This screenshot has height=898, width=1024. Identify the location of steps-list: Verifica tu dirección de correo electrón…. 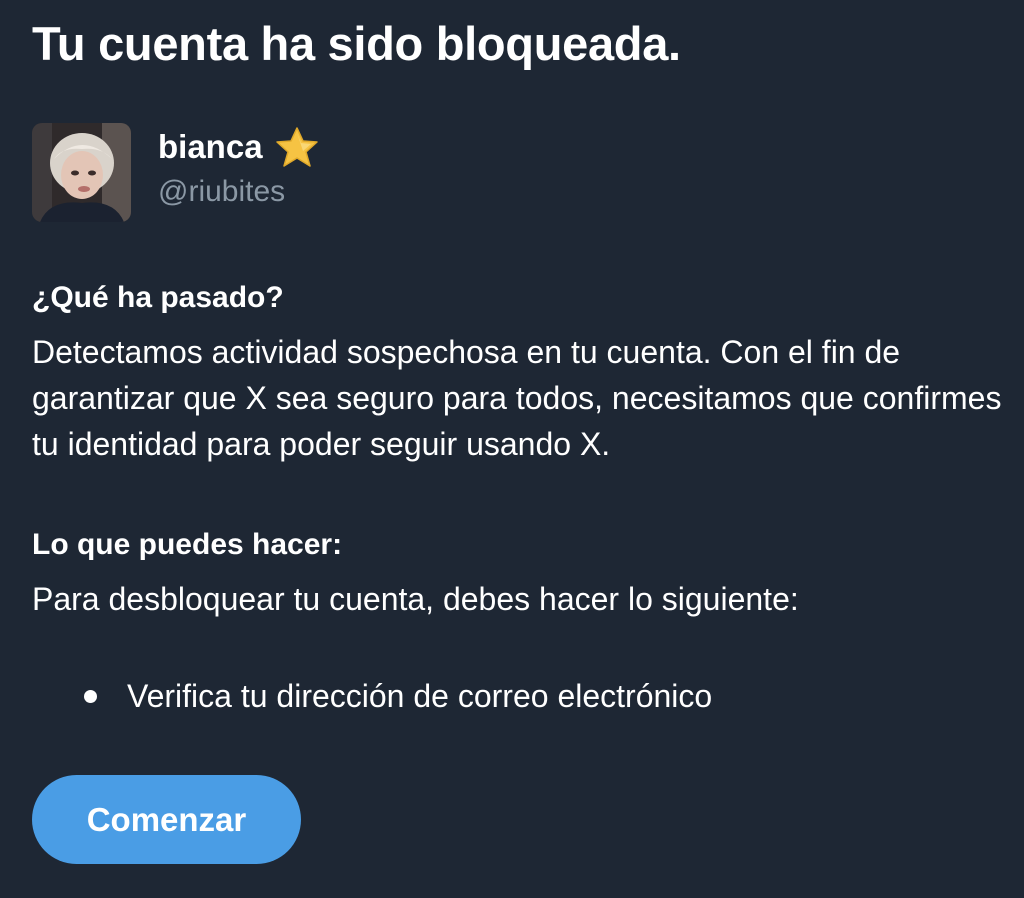
(372, 696).